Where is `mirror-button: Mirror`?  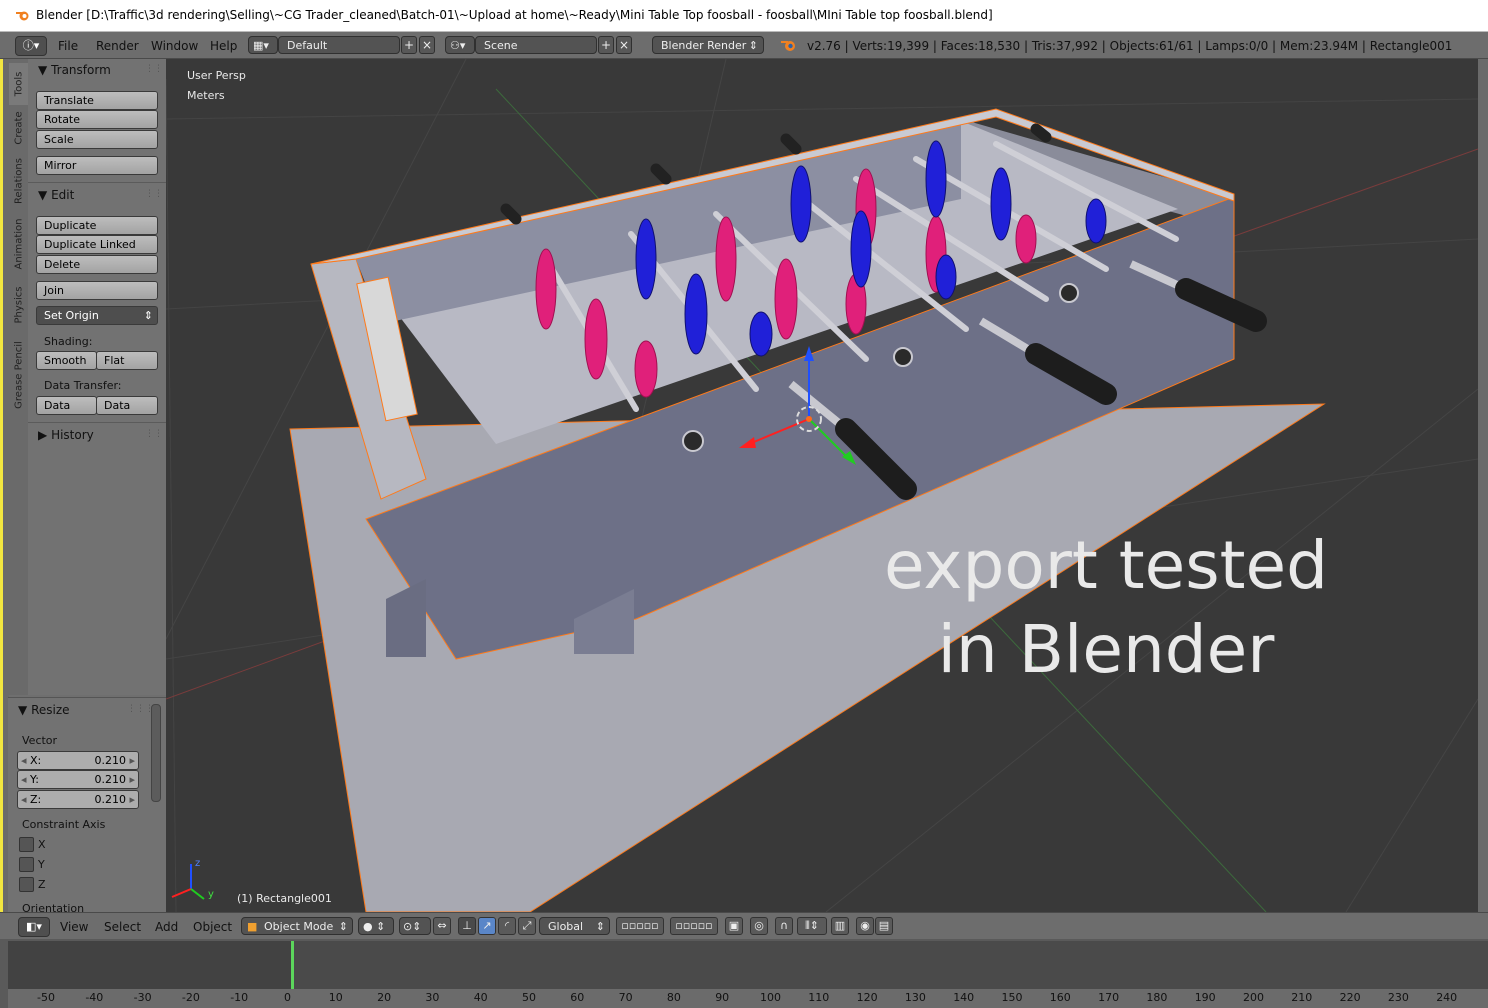
mirror-button: Mirror is located at coordinates (97, 165).